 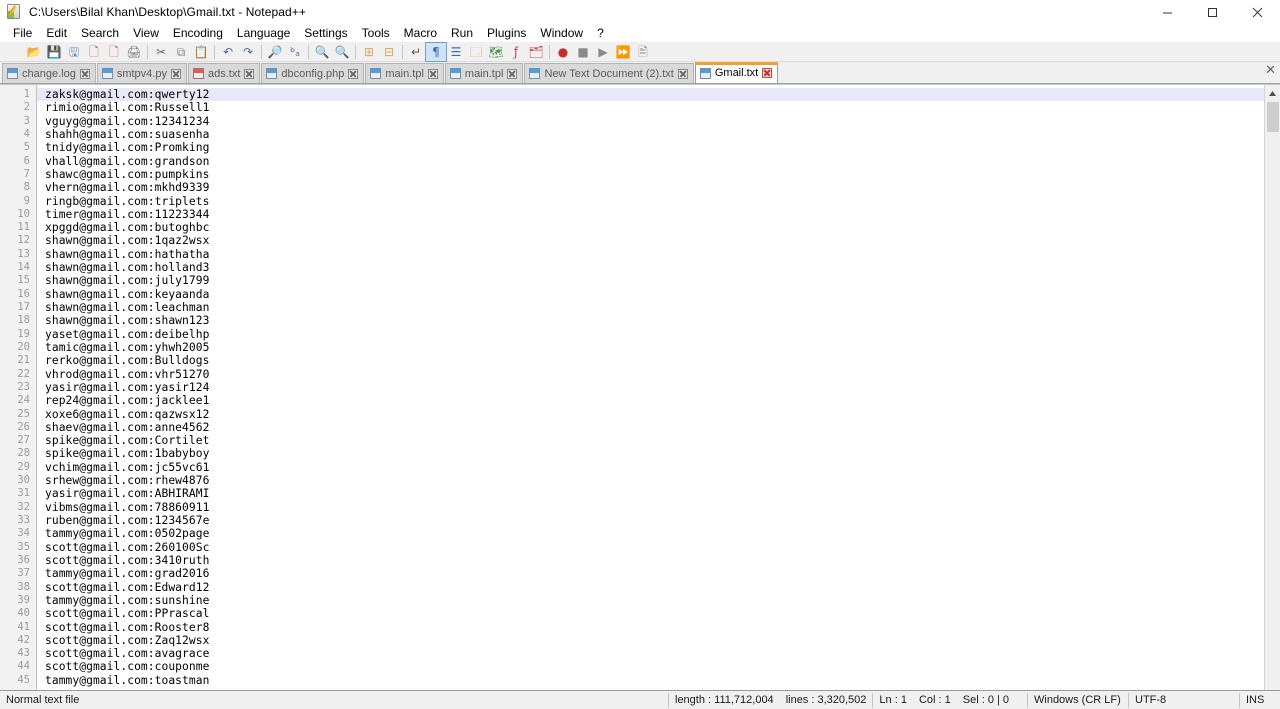 What do you see at coordinates (654, 174) in the screenshot?
I see `text-line: shawc@gmail.com:pumpkins` at bounding box center [654, 174].